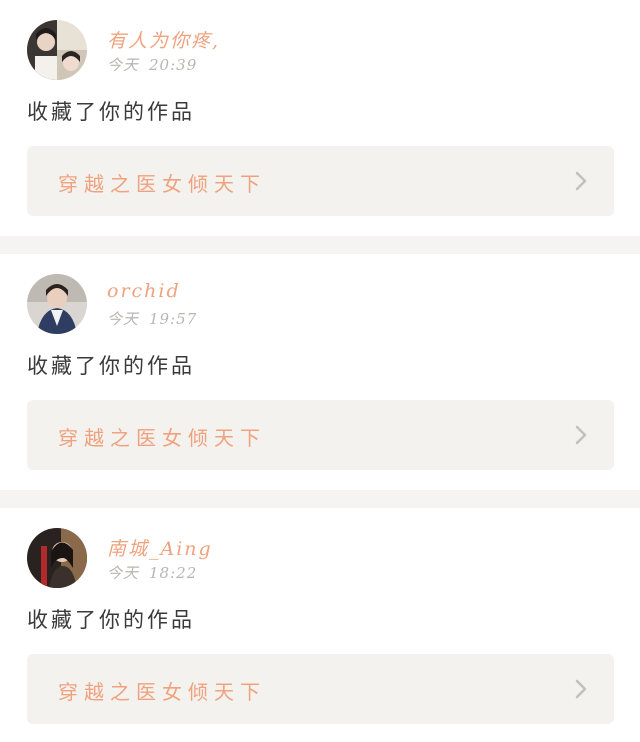  I want to click on timestamp-time: 20:39, so click(173, 65).